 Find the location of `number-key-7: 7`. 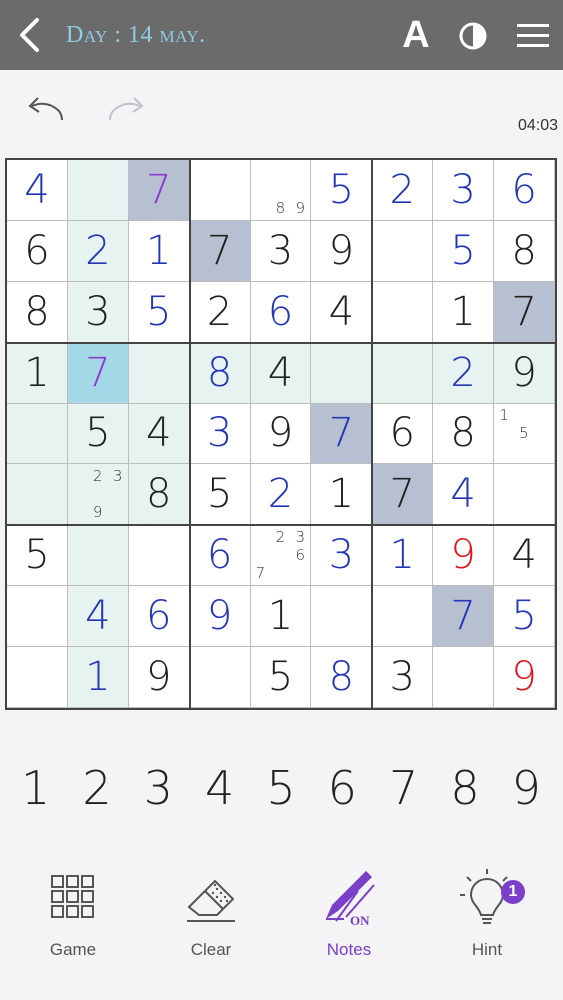

number-key-7: 7 is located at coordinates (403, 788).